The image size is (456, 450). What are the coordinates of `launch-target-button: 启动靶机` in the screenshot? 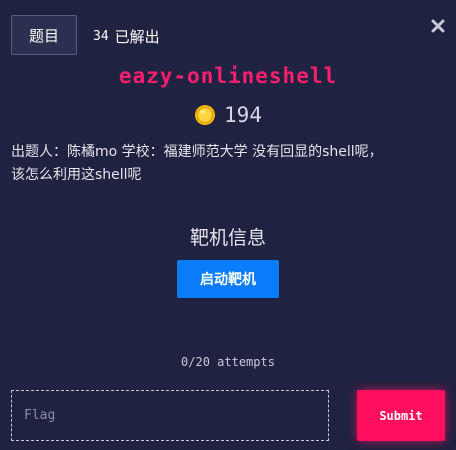 It's located at (228, 279).